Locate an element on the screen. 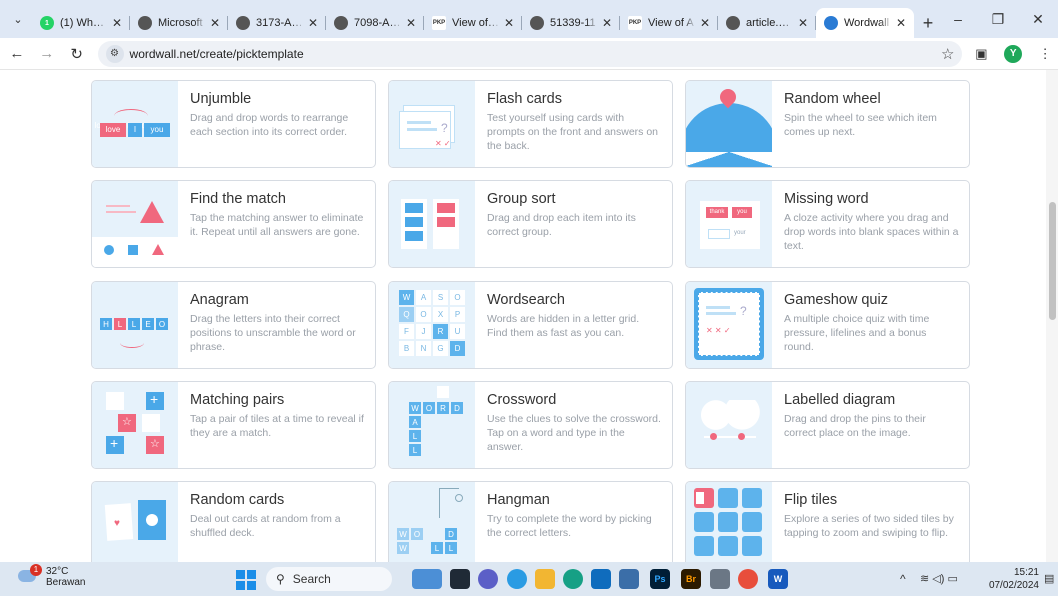 The width and height of the screenshot is (1058, 596). reload-button: ↻ is located at coordinates (77, 54).